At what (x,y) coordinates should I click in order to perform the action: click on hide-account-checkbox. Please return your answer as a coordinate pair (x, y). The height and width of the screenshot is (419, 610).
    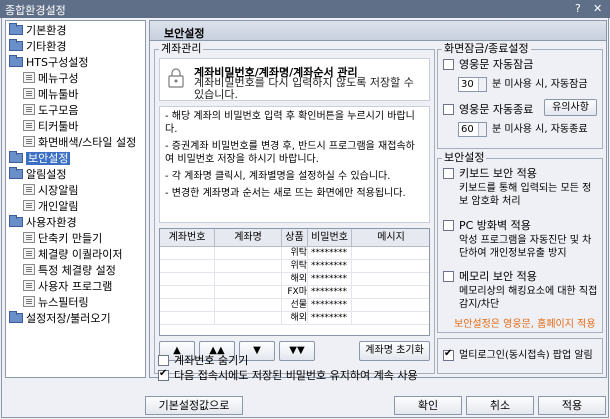
    Looking at the image, I should click on (163, 360).